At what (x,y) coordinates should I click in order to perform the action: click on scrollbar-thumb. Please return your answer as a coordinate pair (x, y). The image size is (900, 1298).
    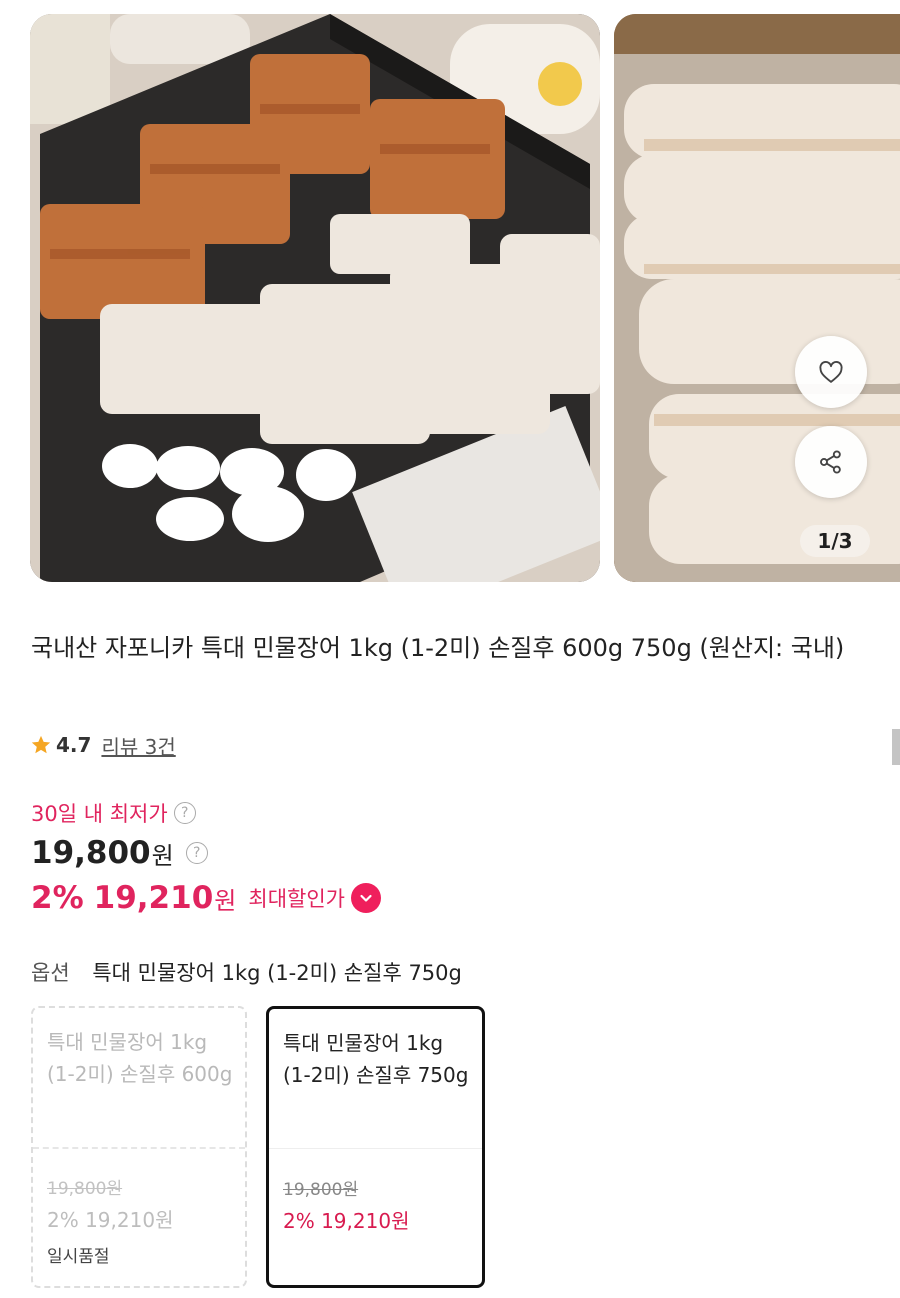
    Looking at the image, I should click on (896, 747).